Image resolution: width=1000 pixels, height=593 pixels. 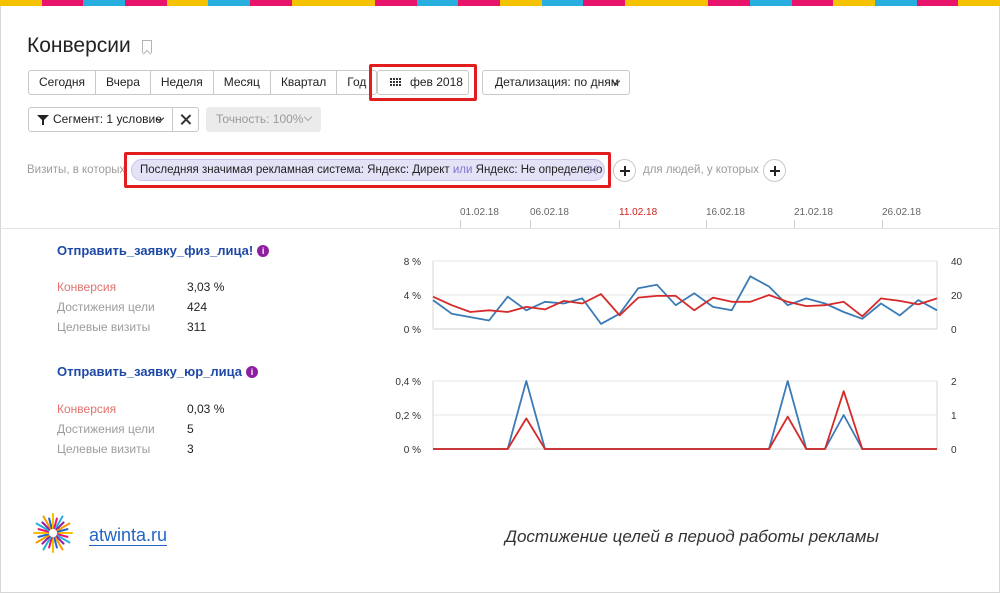 What do you see at coordinates (685, 420) in the screenshot?
I see `conversion-series-line` at bounding box center [685, 420].